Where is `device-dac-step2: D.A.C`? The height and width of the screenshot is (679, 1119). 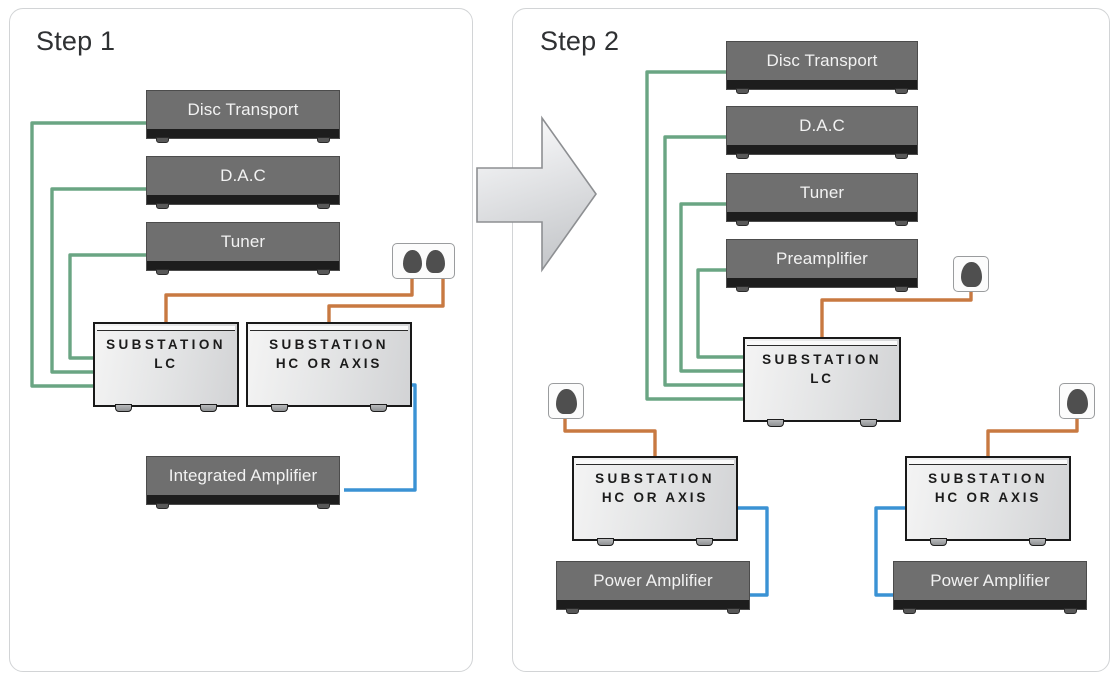 device-dac-step2: D.A.C is located at coordinates (822, 132).